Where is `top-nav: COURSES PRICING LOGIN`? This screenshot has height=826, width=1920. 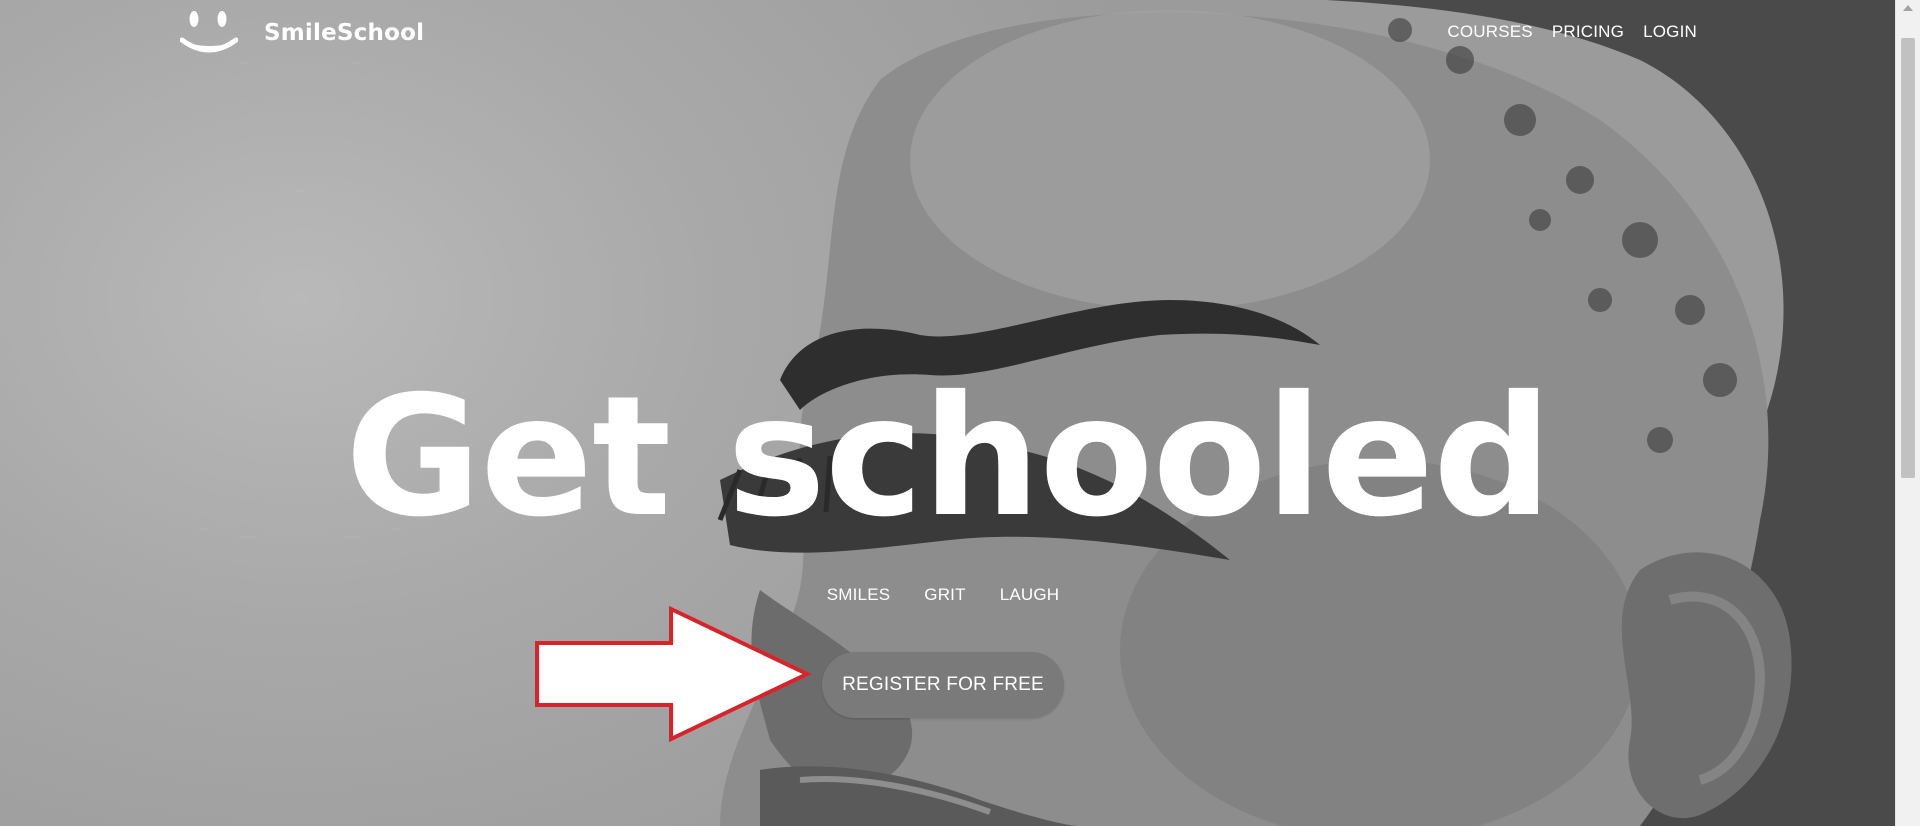
top-nav: COURSES PRICING LOGIN is located at coordinates (1572, 32).